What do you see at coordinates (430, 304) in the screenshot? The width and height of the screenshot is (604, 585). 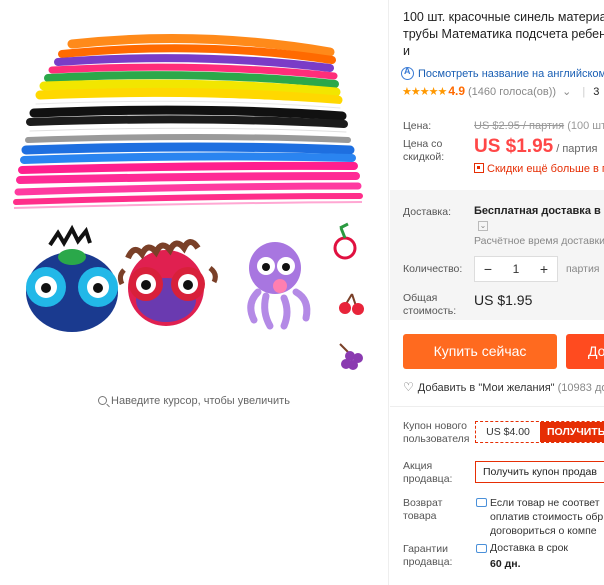 I see `total-label: Общая стоимость:` at bounding box center [430, 304].